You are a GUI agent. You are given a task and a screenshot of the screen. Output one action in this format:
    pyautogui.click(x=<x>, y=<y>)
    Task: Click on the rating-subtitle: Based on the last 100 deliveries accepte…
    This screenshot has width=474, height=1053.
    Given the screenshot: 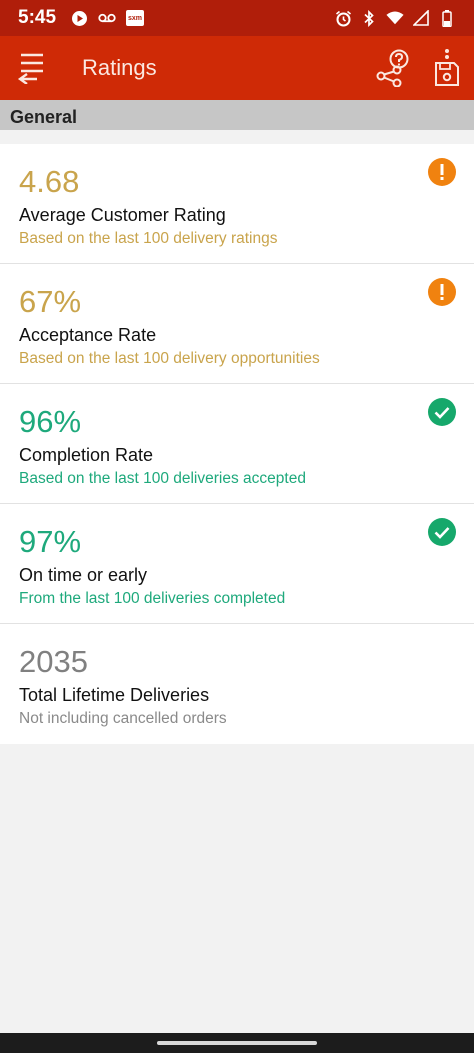 What is the action you would take?
    pyautogui.click(x=162, y=478)
    